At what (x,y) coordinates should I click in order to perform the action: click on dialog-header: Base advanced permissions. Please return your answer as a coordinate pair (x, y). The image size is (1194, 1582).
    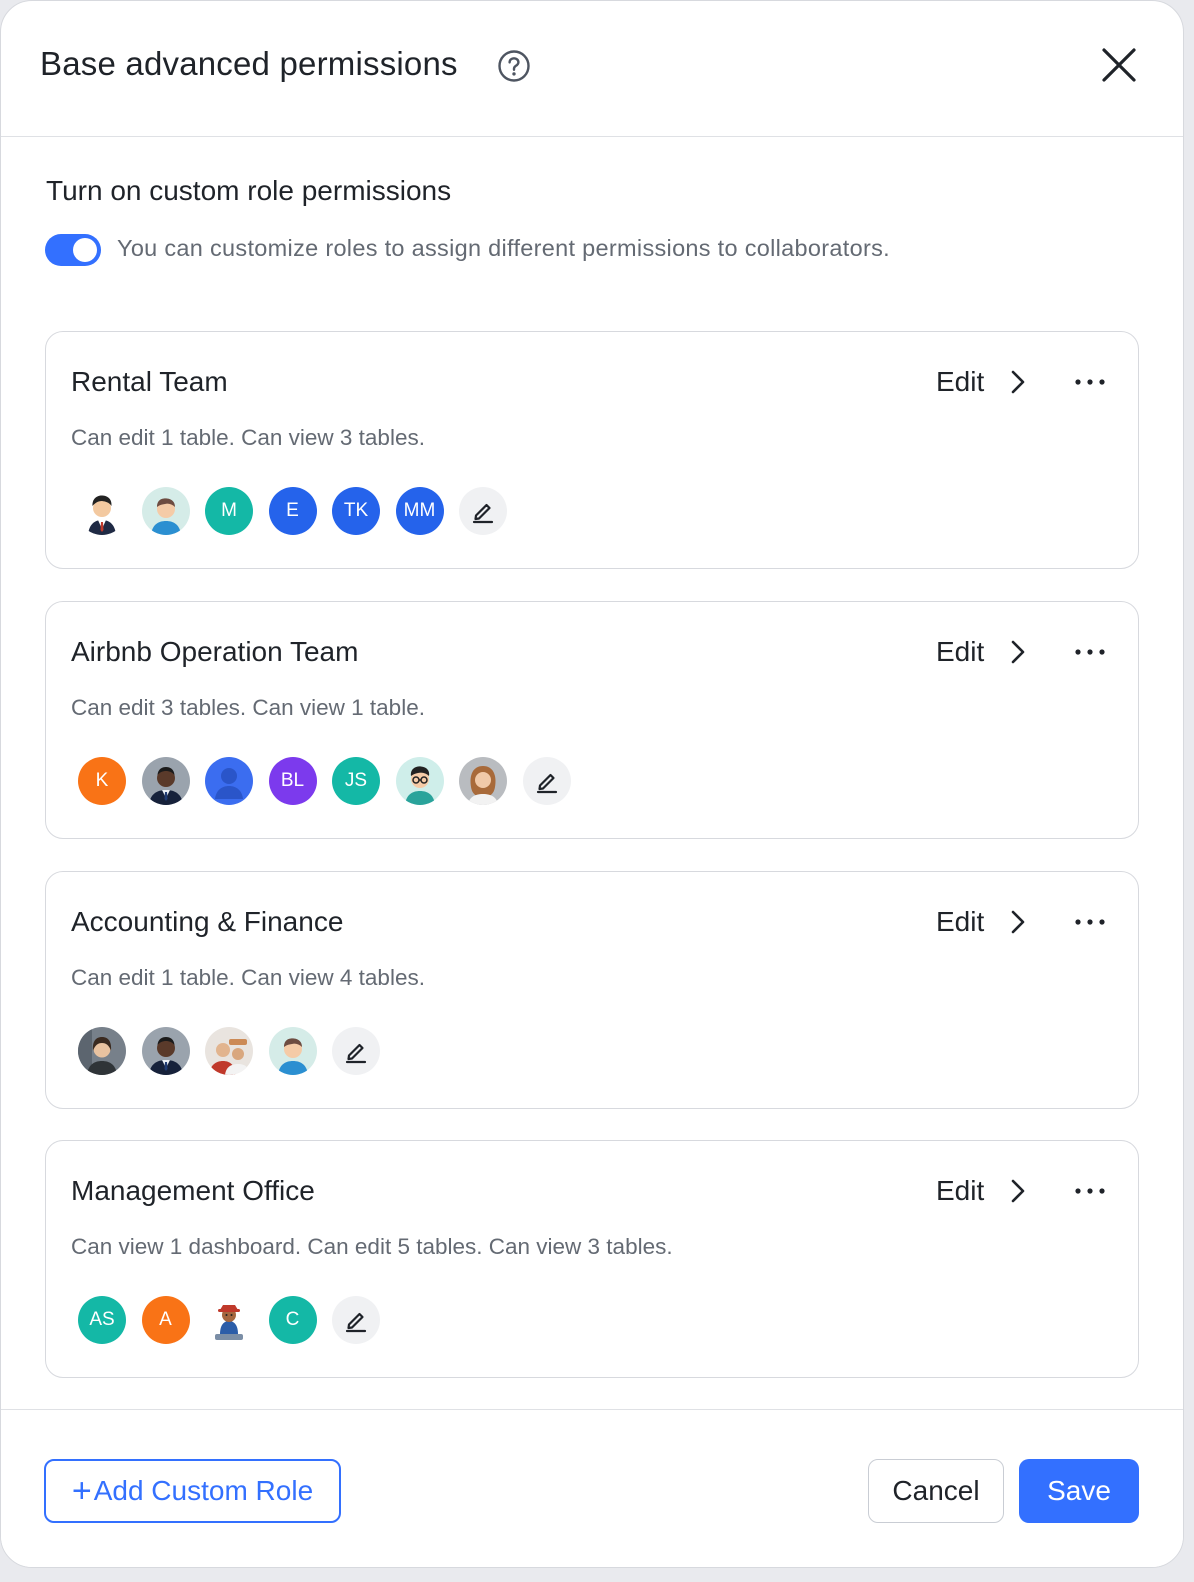
    Looking at the image, I should click on (592, 69).